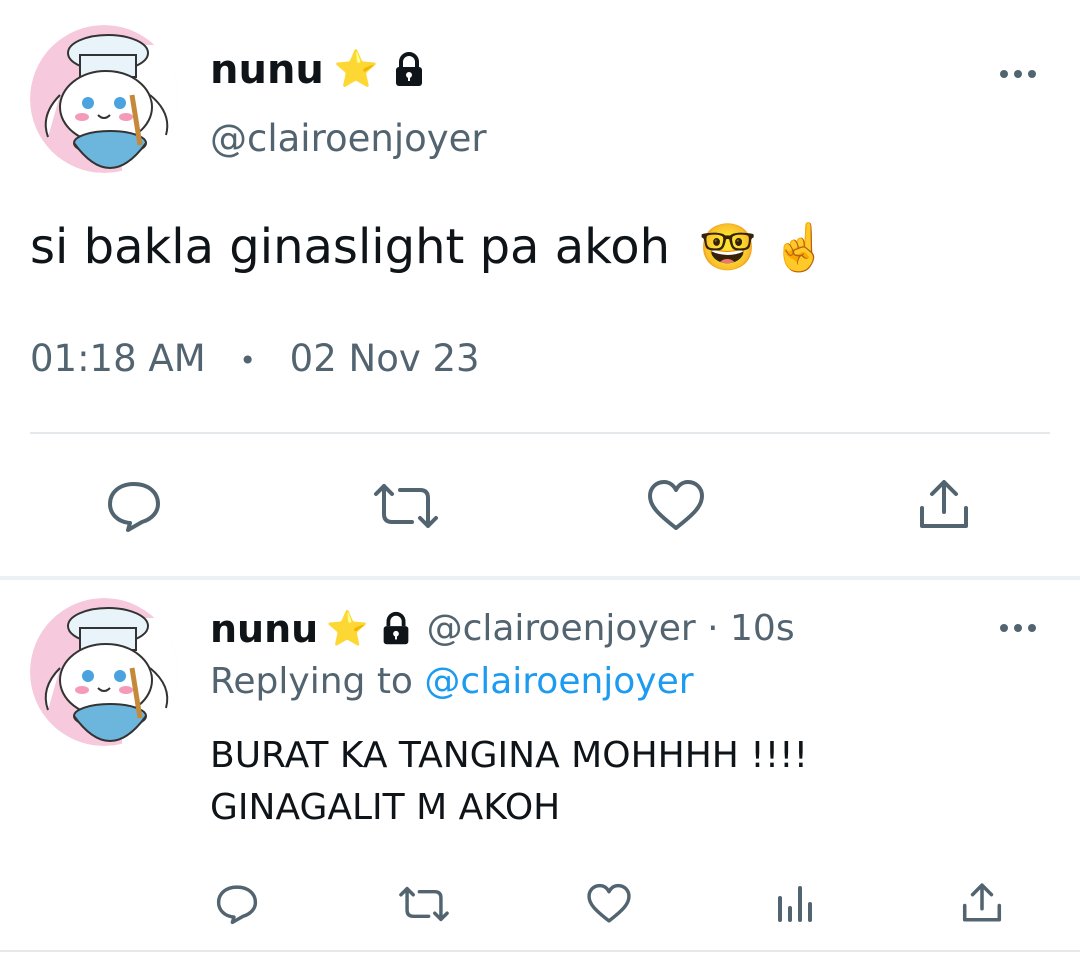 The width and height of the screenshot is (1080, 954). I want to click on reply-heart-icon, so click(609, 904).